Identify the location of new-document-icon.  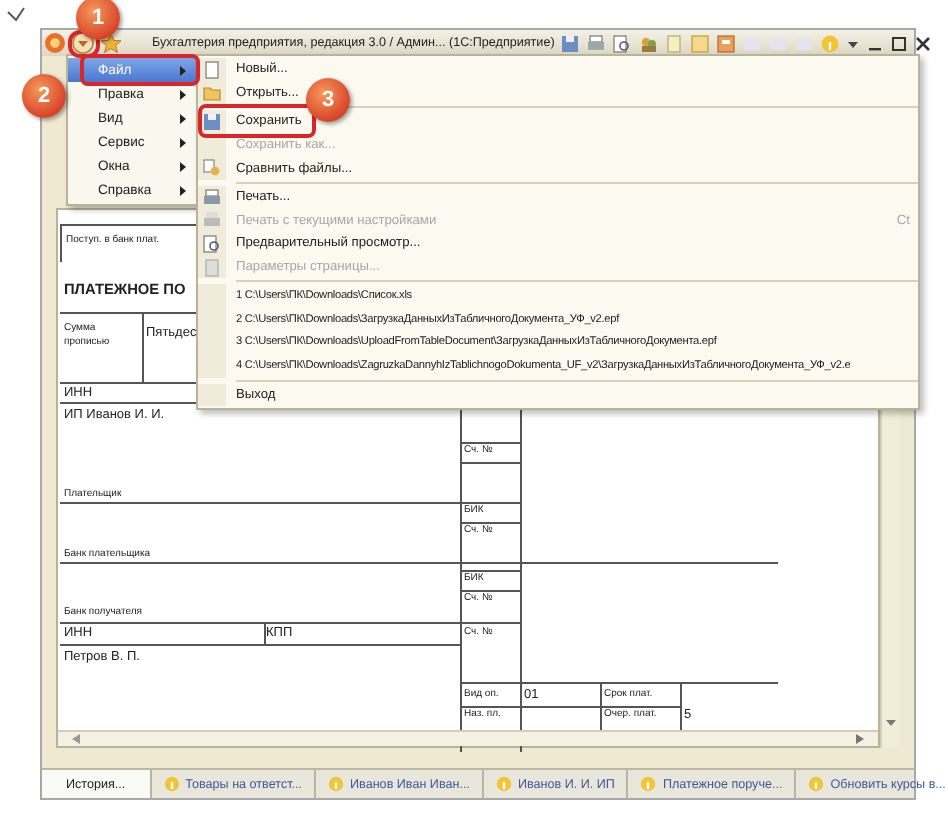
(212, 69).